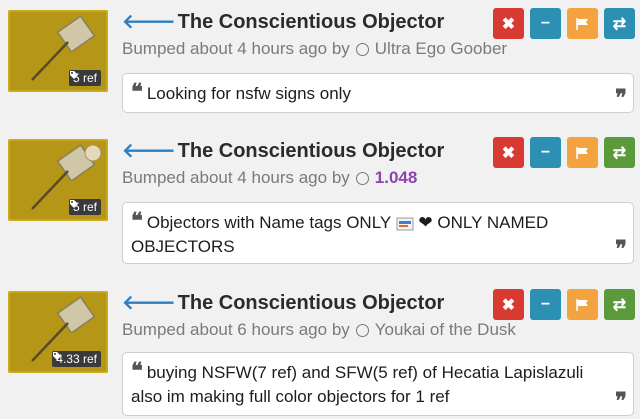 This screenshot has width=640, height=419. Describe the element at coordinates (236, 329) in the screenshot. I see `bump-text: Bumped about 6 hours ago by` at that location.